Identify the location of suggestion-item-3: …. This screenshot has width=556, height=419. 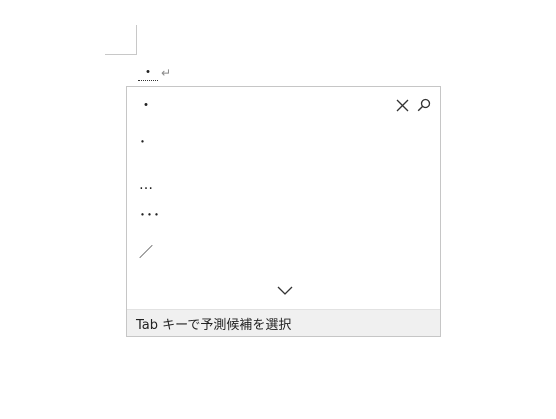
(146, 185).